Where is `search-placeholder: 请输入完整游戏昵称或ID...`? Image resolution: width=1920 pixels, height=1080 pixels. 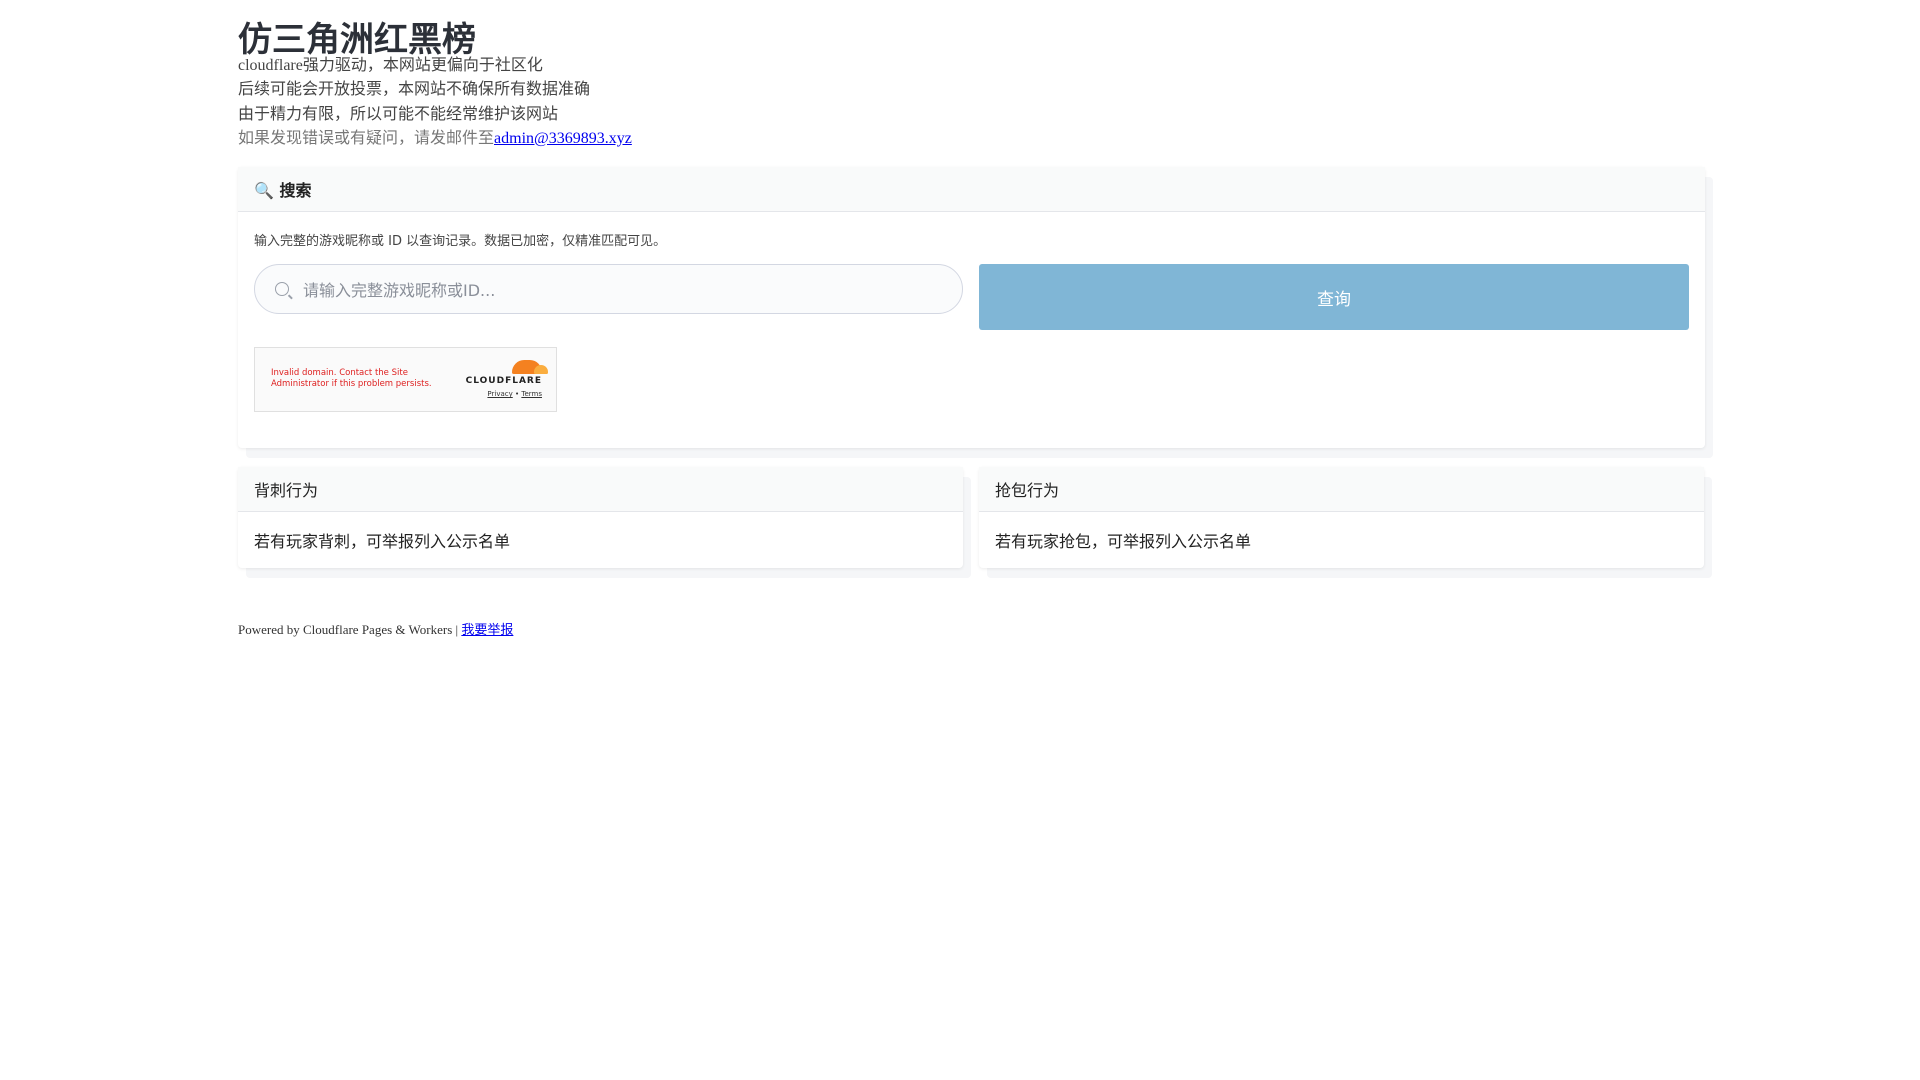 search-placeholder: 请输入完整游戏昵称或ID... is located at coordinates (399, 290).